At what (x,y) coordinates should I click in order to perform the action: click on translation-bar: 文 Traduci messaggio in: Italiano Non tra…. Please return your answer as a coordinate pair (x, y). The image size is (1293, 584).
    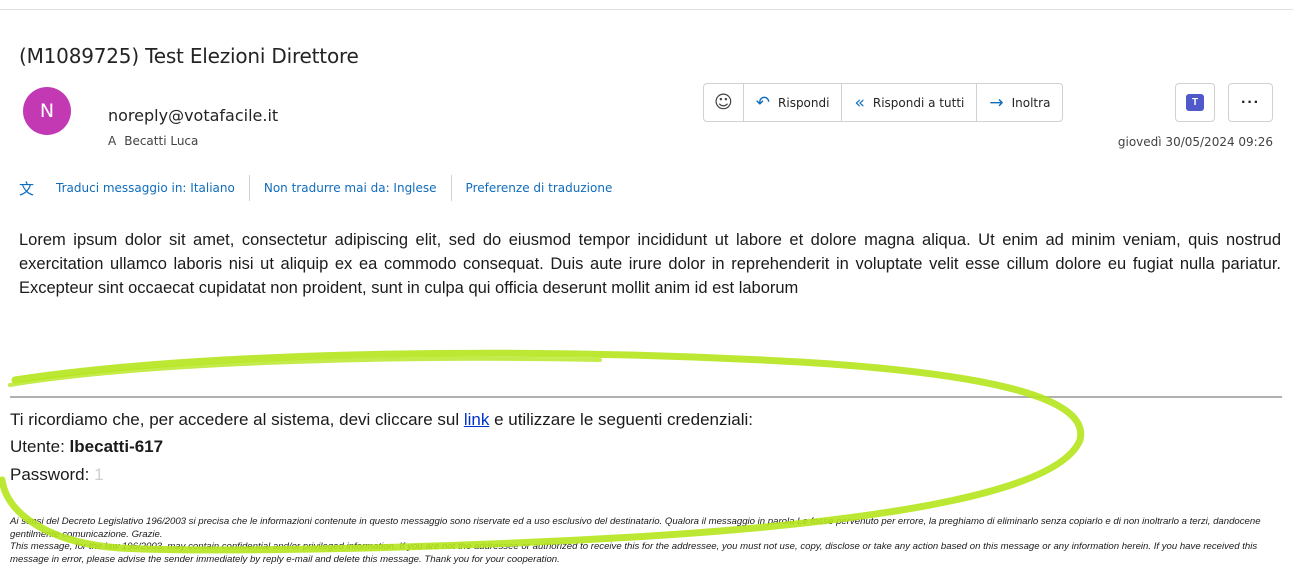
    Looking at the image, I should click on (322, 188).